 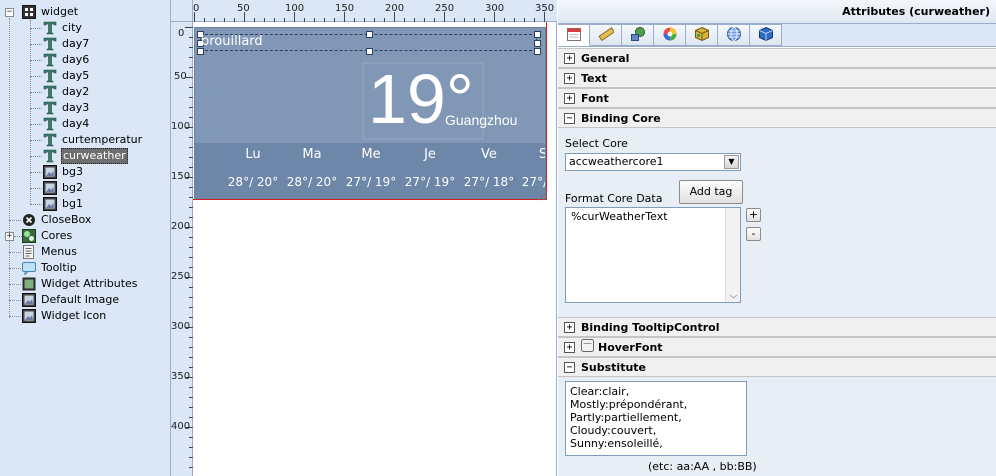 What do you see at coordinates (57, 220) in the screenshot?
I see `tree-item-closebox: CloseBox` at bounding box center [57, 220].